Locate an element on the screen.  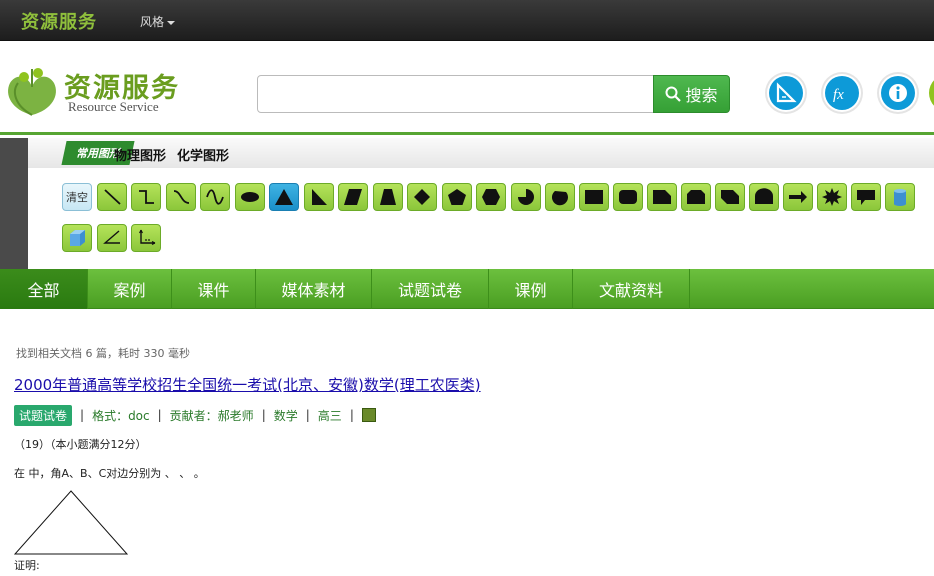
cube-tool is located at coordinates (77, 238).